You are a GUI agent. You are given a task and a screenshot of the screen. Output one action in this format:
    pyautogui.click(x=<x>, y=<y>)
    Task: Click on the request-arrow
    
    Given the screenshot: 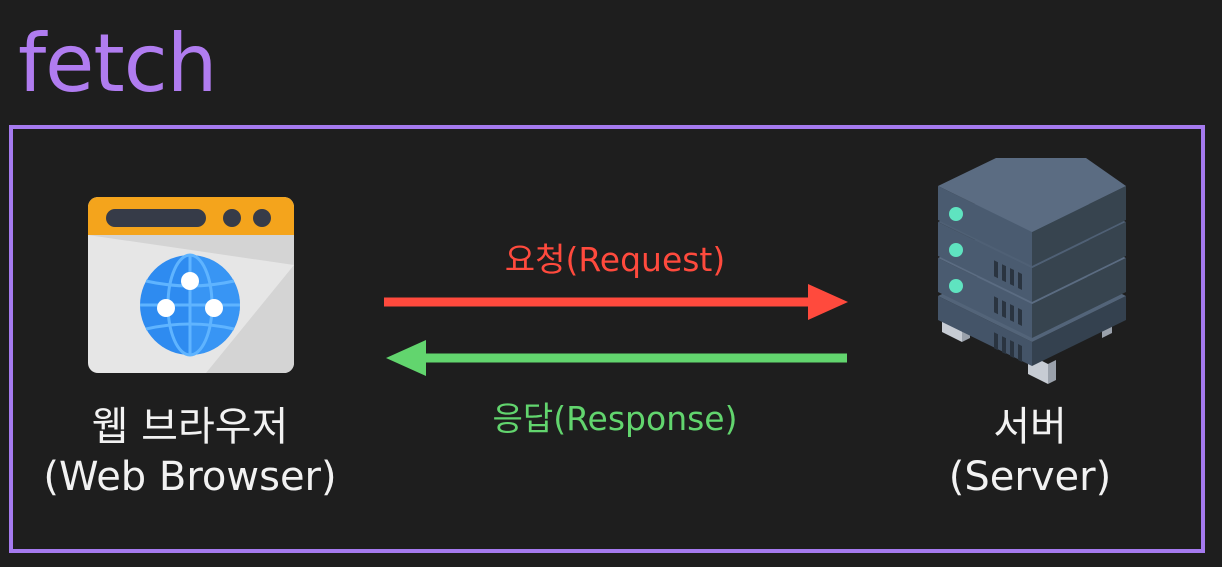 What is the action you would take?
    pyautogui.click(x=616, y=302)
    